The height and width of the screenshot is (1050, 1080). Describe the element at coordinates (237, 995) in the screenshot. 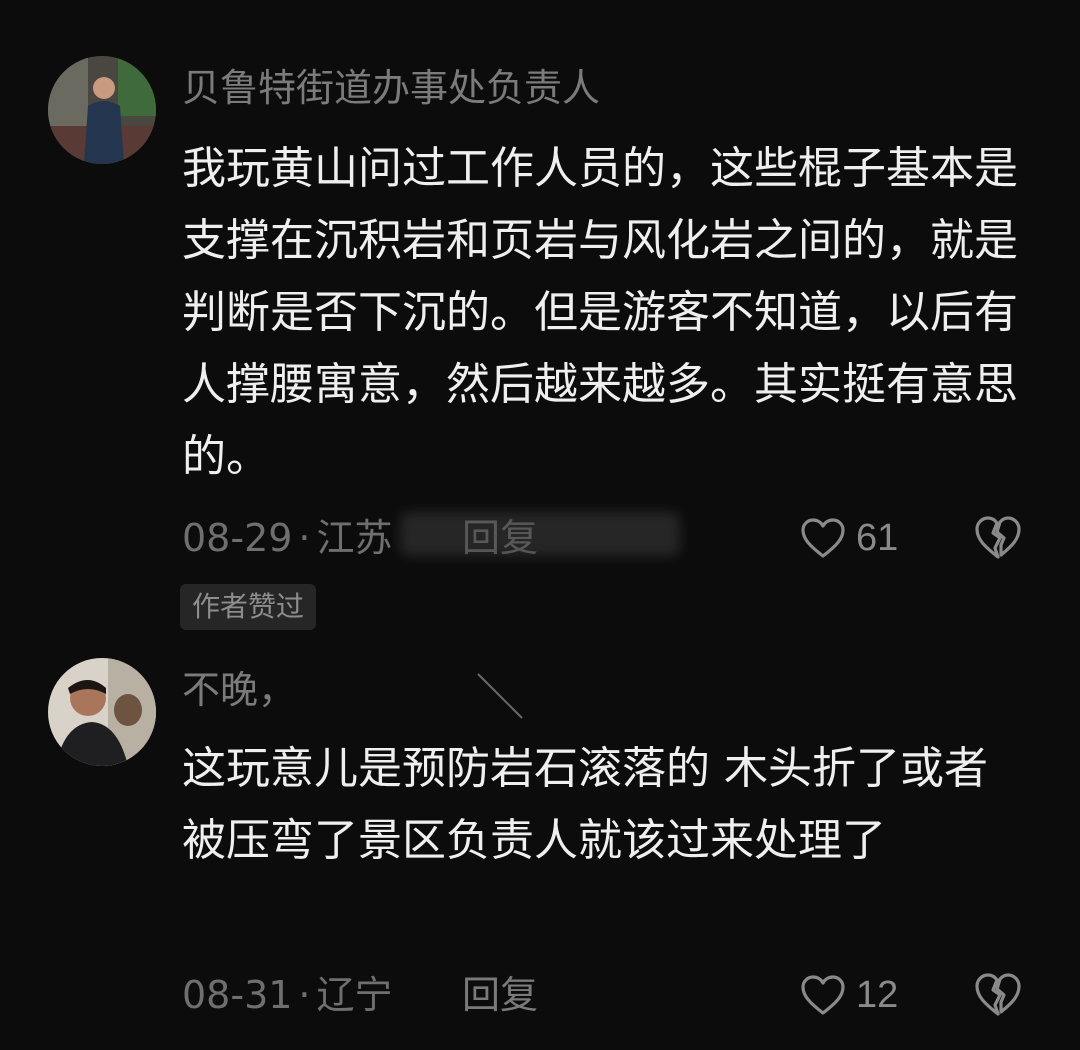

I see `comment-date: 08-31` at that location.